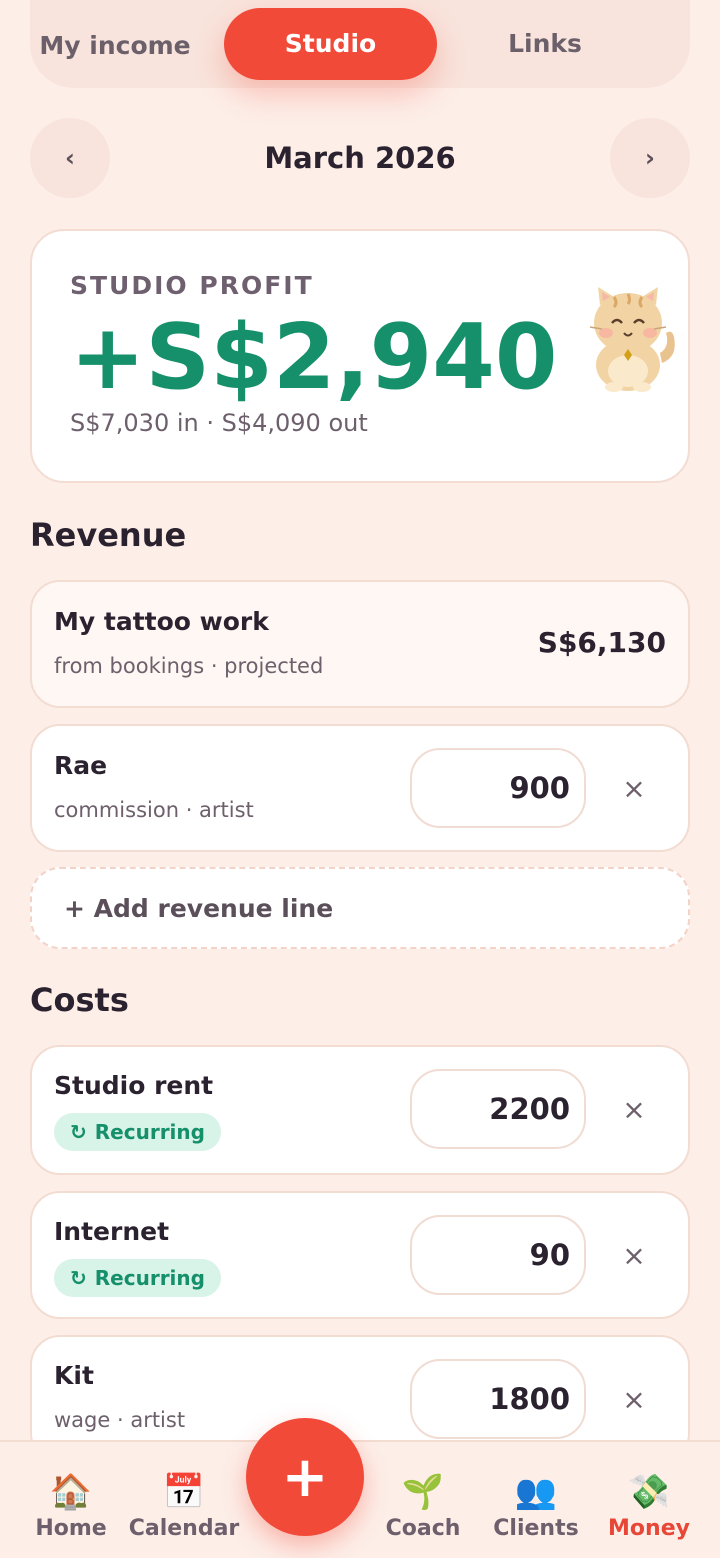  What do you see at coordinates (360, 1110) in the screenshot?
I see `cost-line-studio-rent: Studio rent ↻ Recurring ×` at bounding box center [360, 1110].